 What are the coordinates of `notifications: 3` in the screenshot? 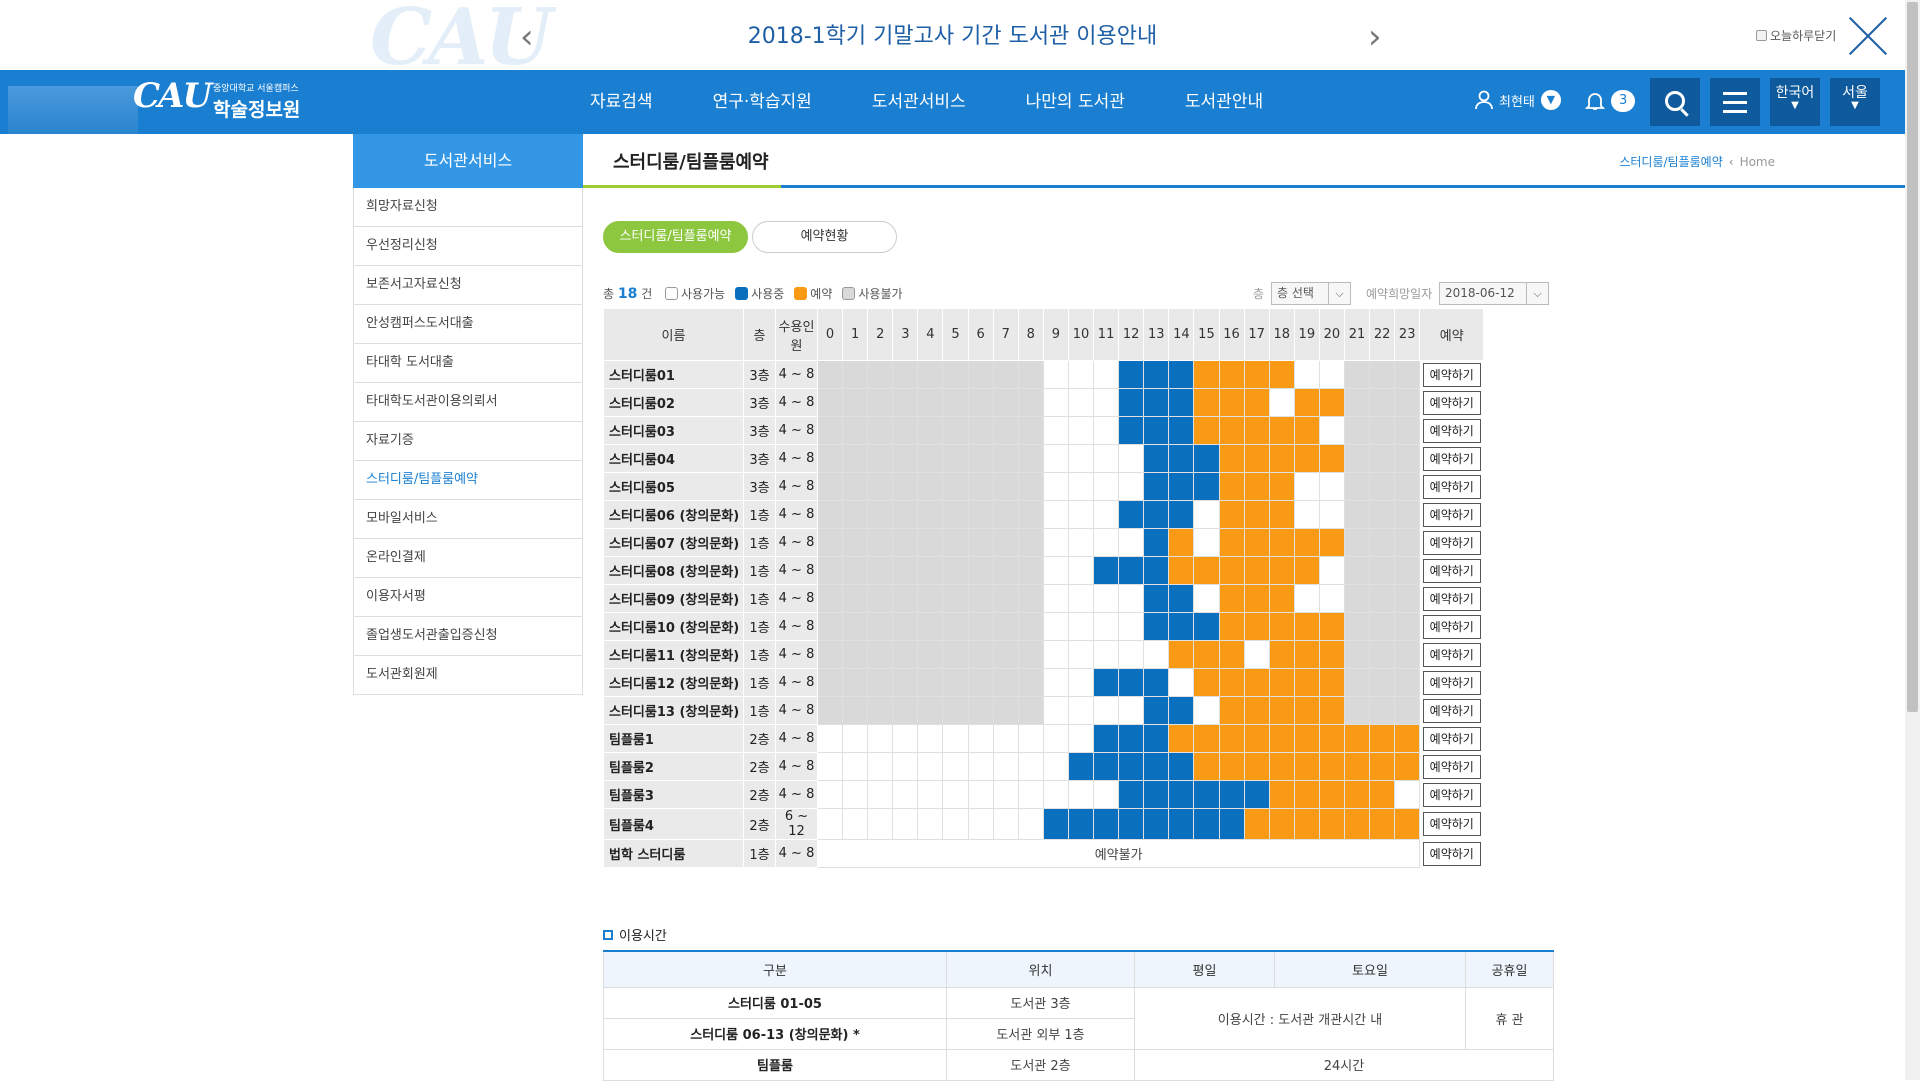 It's located at (1610, 101).